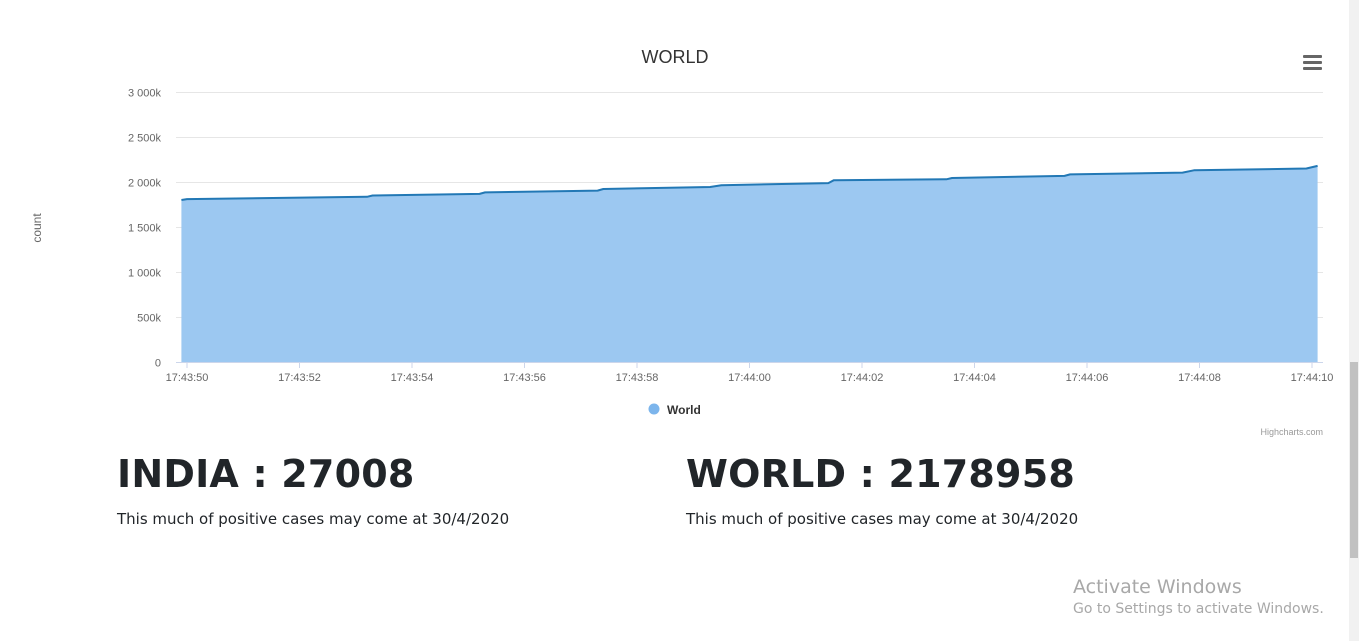  I want to click on page-scrollbar, so click(1354, 320).